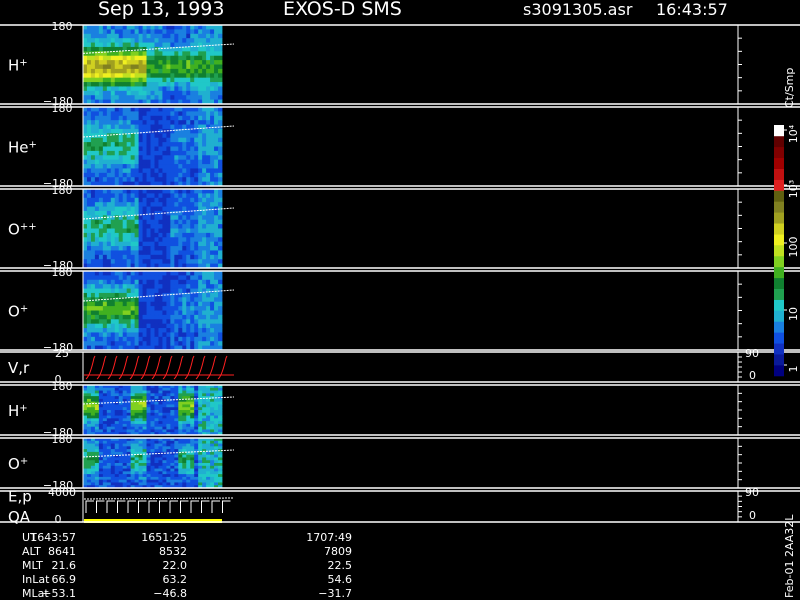  I want to click on orbit-value: −46.8, so click(170, 593).